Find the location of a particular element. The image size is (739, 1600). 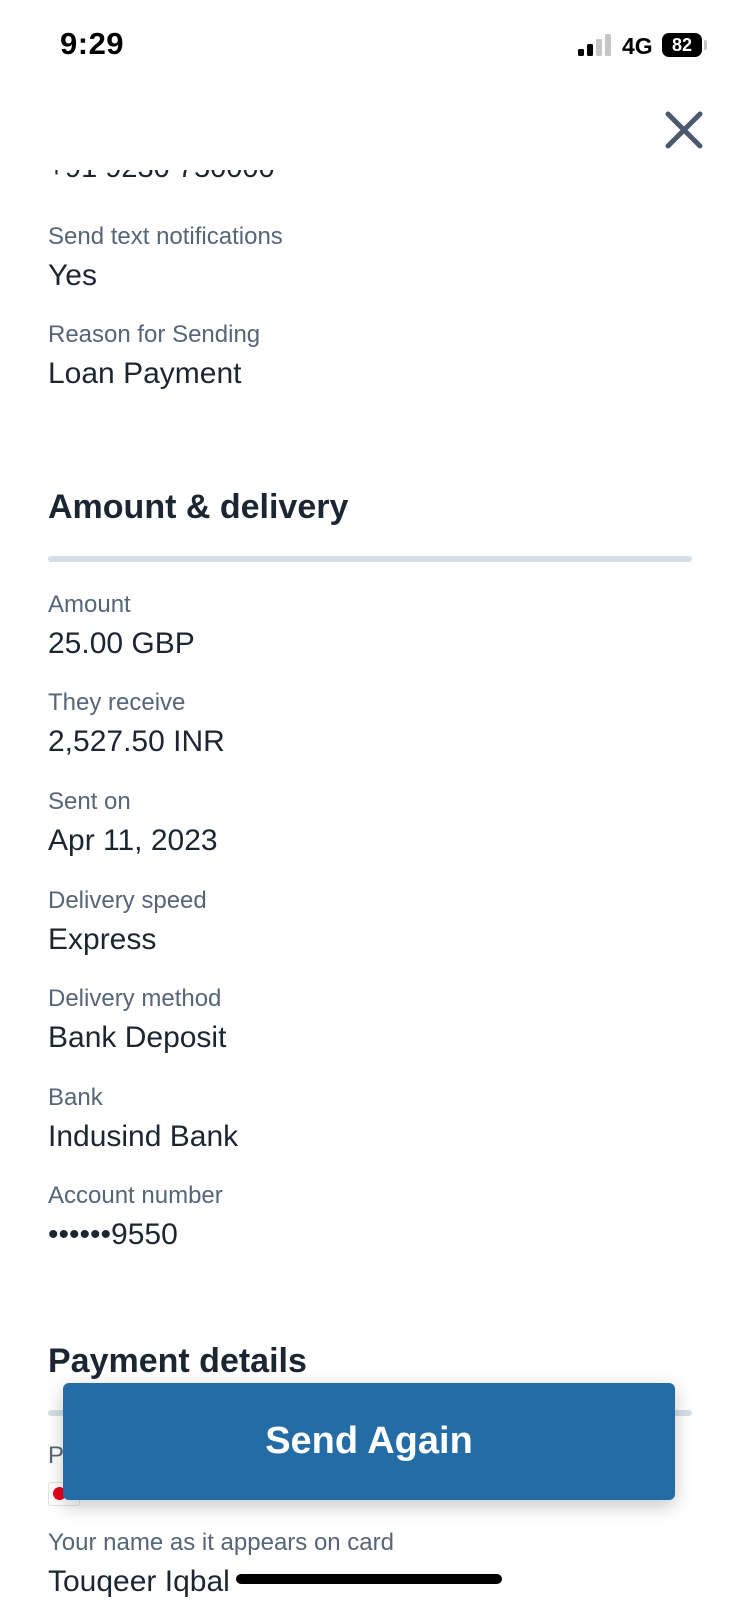

field-sent-on: Sent on Apr 11, 2023 is located at coordinates (370, 824).